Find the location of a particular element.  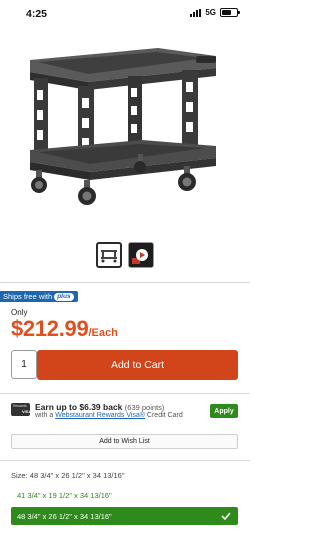

battery-icon is located at coordinates (230, 12).